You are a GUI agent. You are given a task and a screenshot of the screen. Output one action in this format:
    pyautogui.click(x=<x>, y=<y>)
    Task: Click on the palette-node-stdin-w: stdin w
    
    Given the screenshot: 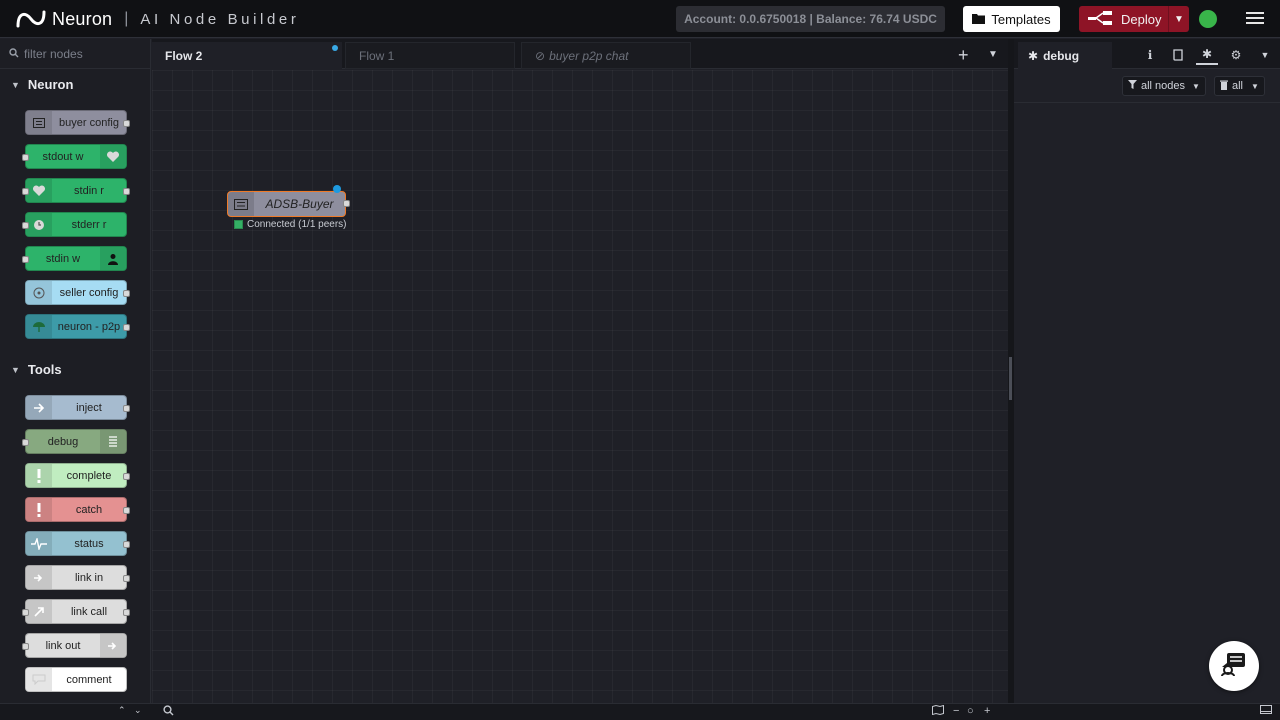 What is the action you would take?
    pyautogui.click(x=74, y=258)
    